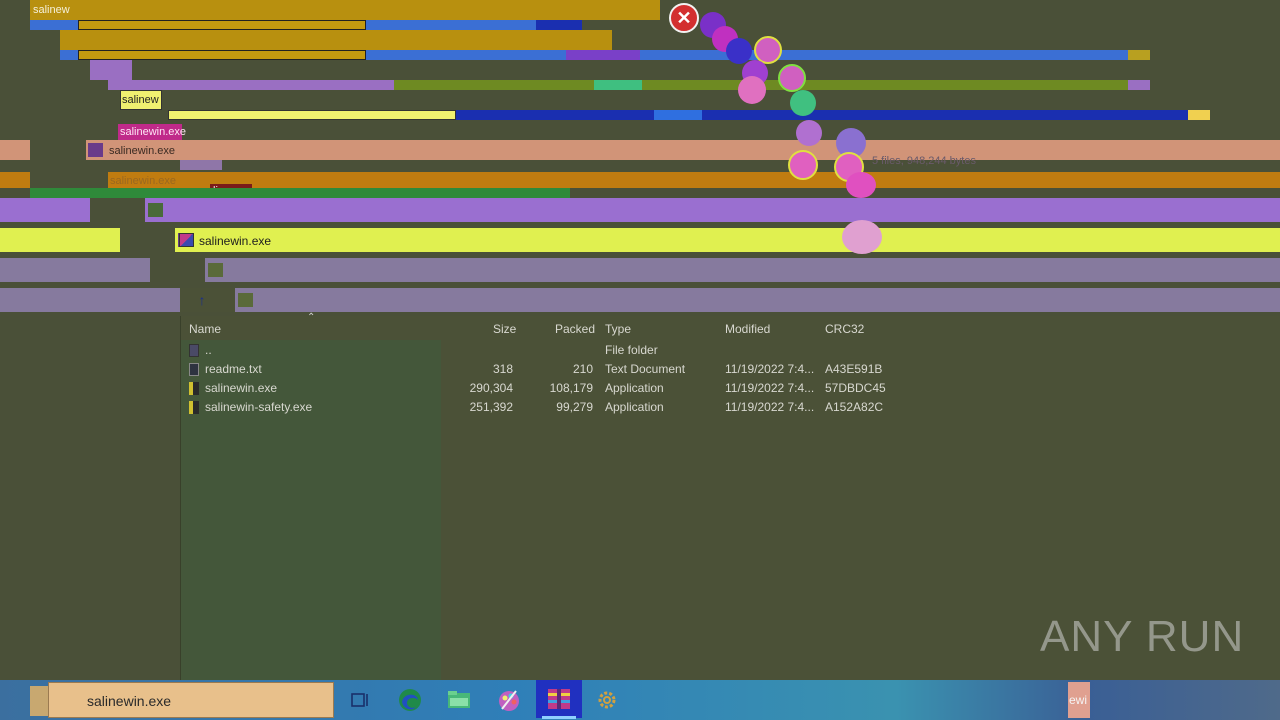  I want to click on file-crc32: 57DBDC45, so click(855, 388).